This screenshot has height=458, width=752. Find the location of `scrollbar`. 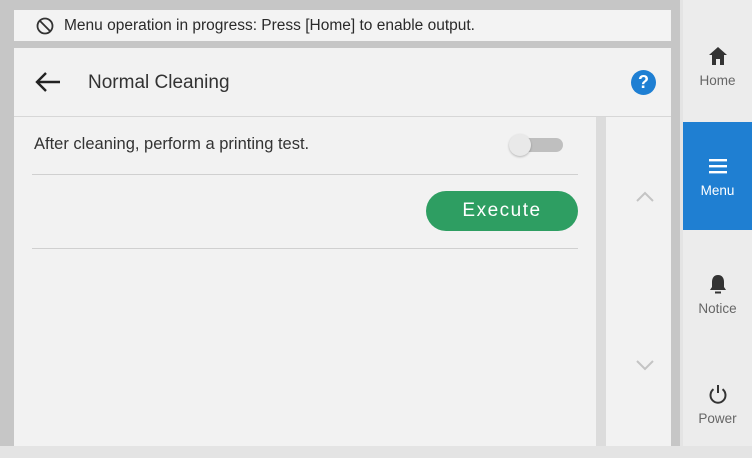

scrollbar is located at coordinates (601, 281).